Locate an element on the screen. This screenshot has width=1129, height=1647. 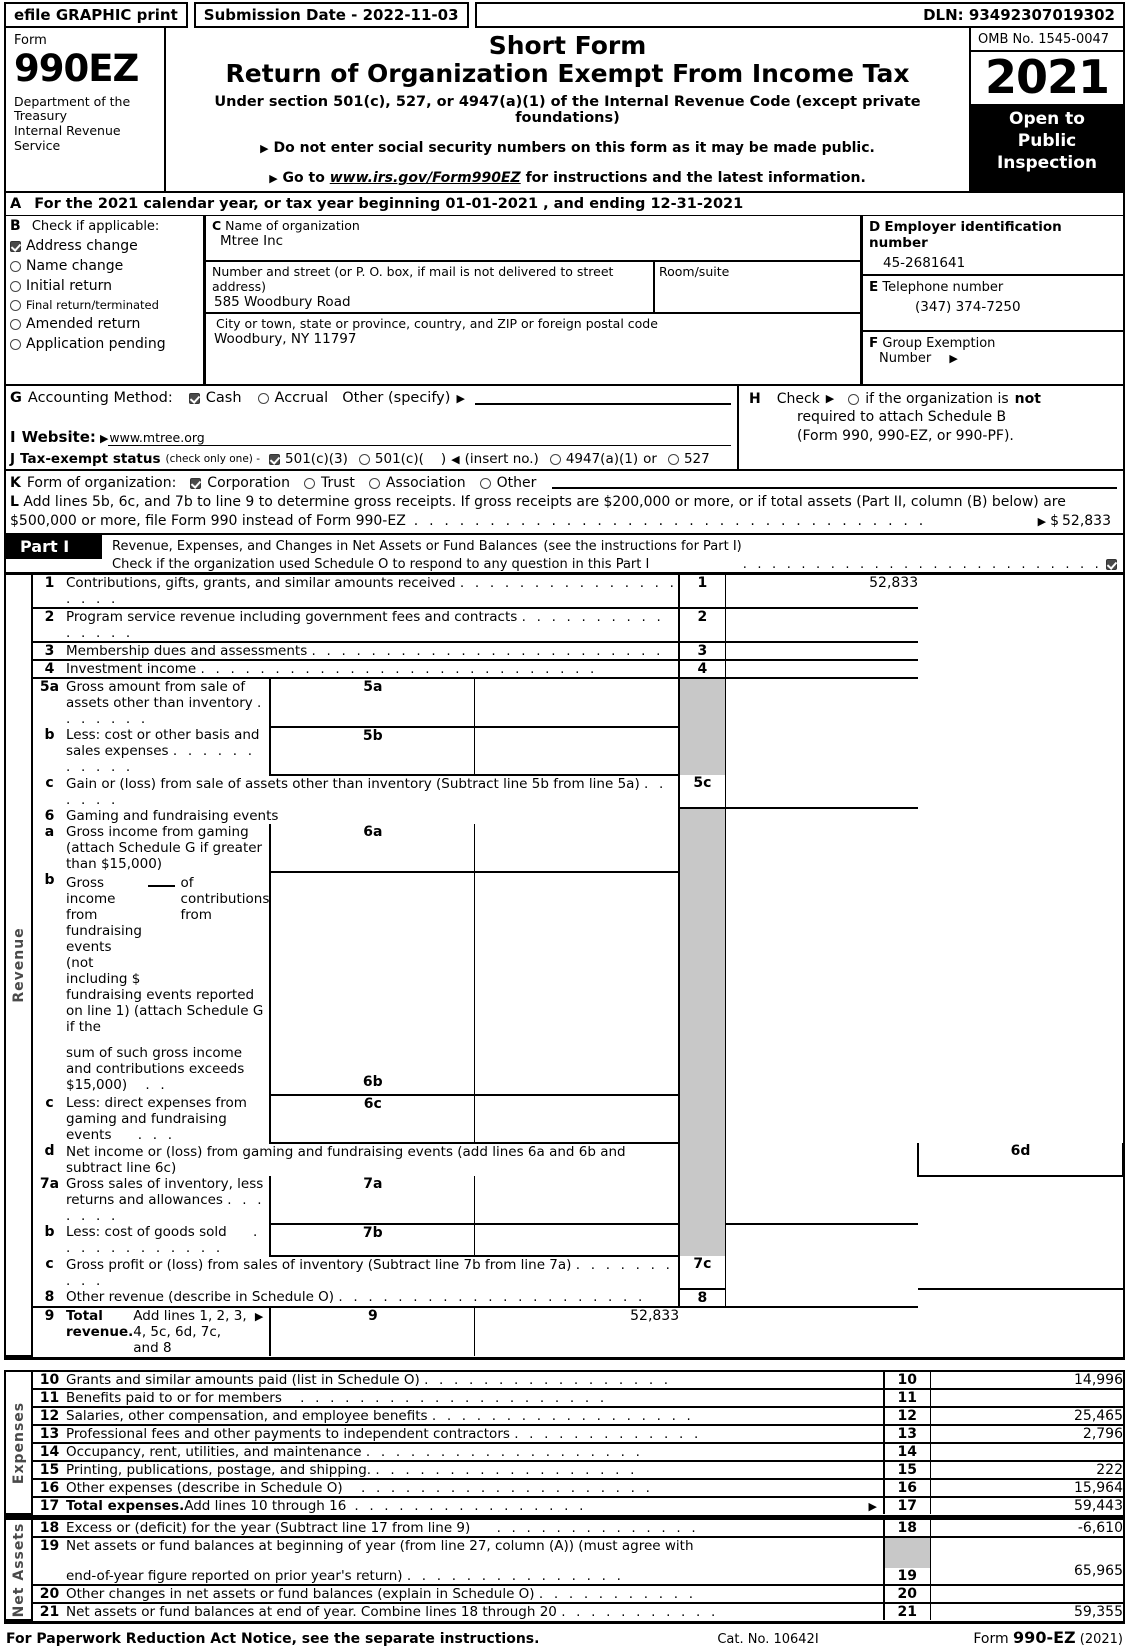
checkbox-application-pending: Application pending is located at coordinates (106, 344).